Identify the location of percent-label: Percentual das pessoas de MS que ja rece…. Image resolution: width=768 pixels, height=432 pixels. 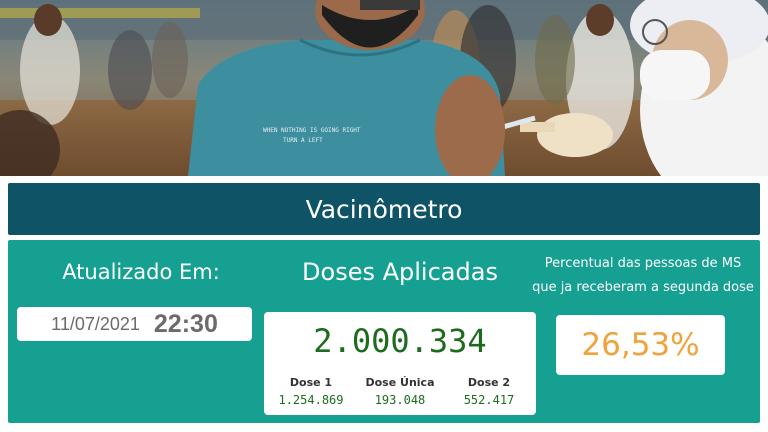
(643, 276).